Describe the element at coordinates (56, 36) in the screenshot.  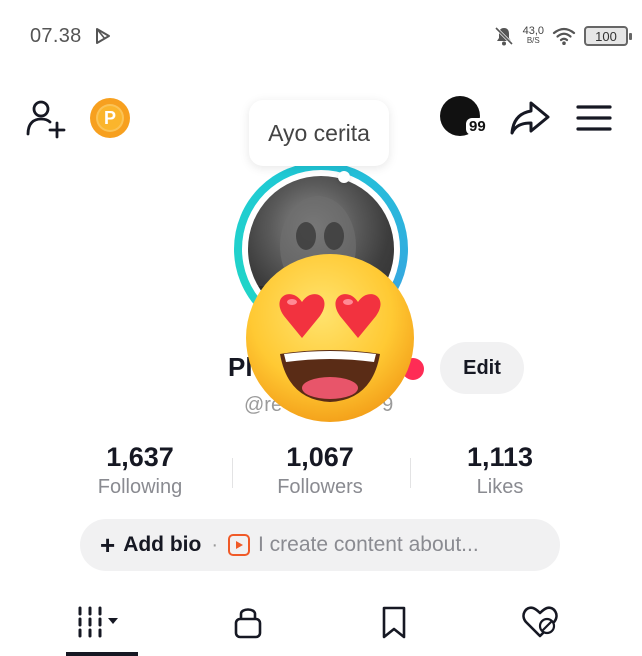
I see `status-time: 07.38` at that location.